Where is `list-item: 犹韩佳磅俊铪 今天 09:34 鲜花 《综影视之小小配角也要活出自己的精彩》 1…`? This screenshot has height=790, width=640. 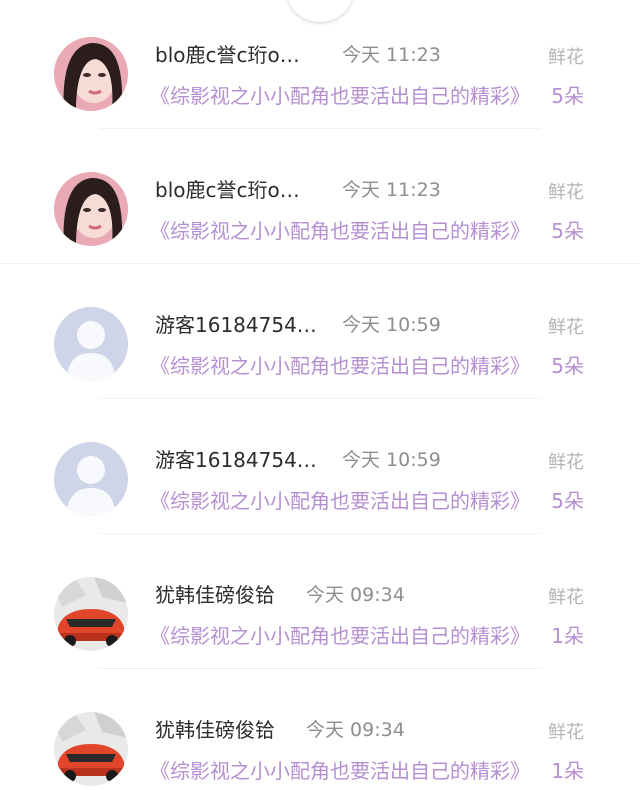 list-item: 犹韩佳磅俊铪 今天 09:34 鲜花 《综影视之小小配角也要活出自己的精彩》 1… is located at coordinates (320, 732).